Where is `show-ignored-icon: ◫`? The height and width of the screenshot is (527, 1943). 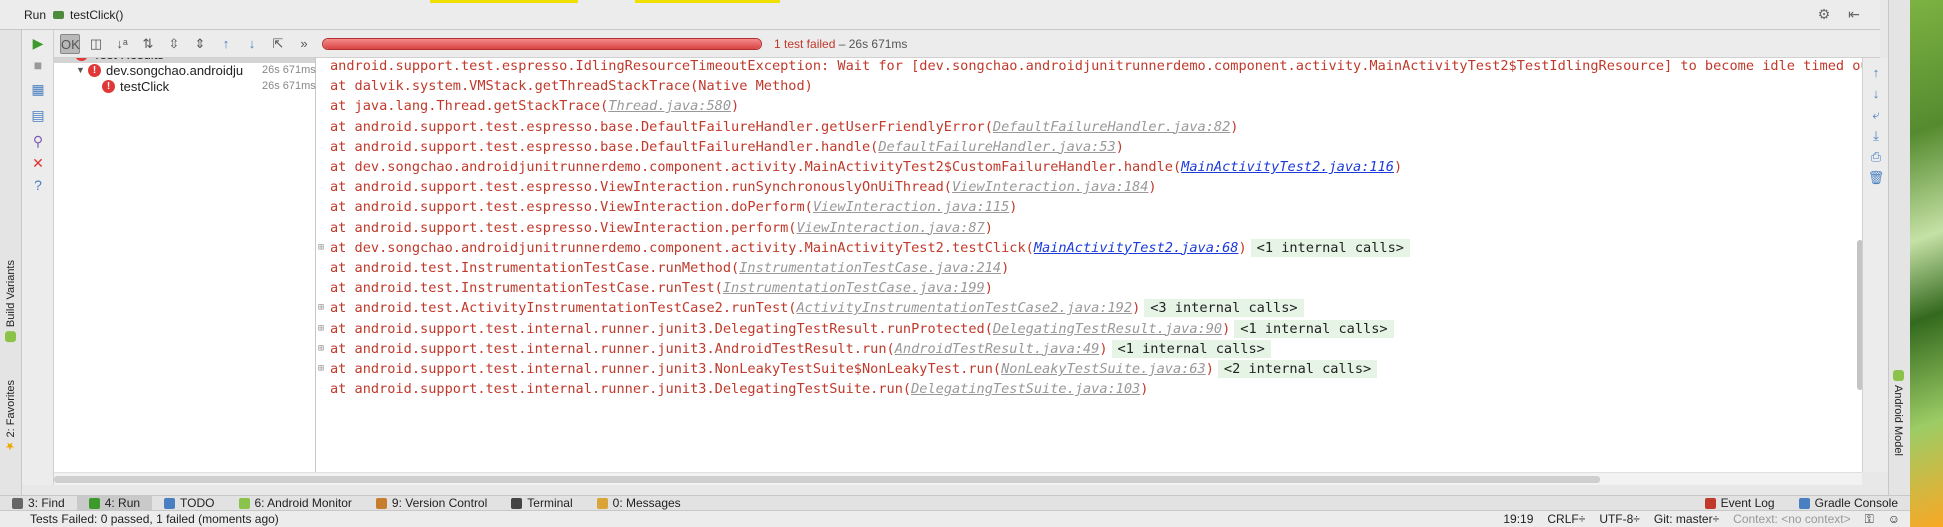
show-ignored-icon: ◫ is located at coordinates (96, 44).